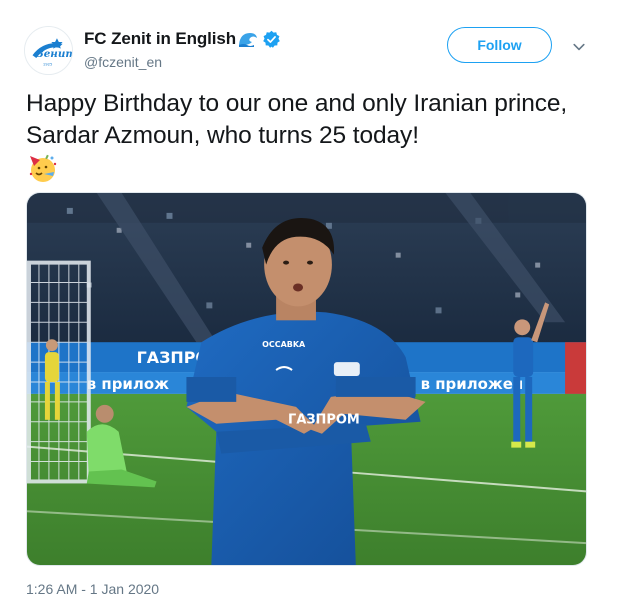  Describe the element at coordinates (248, 39) in the screenshot. I see `wave-emoji-icon` at that location.